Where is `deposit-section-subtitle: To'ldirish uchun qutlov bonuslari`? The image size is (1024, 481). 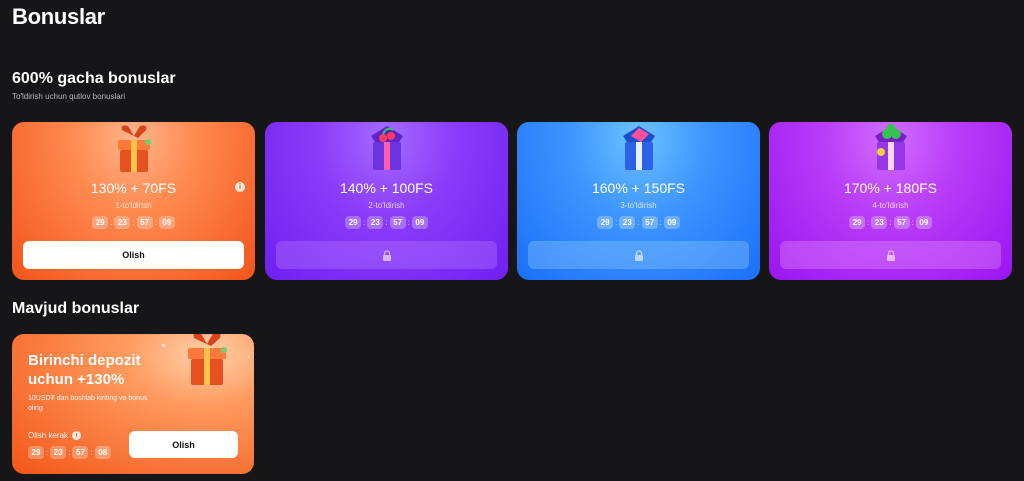 deposit-section-subtitle: To'ldirish uchun qutlov bonuslari is located at coordinates (69, 96).